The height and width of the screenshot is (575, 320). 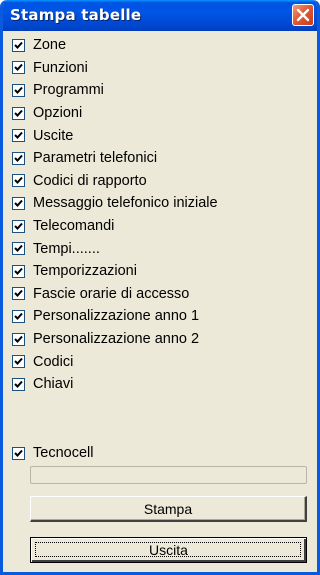 What do you see at coordinates (85, 271) in the screenshot?
I see `checkbox-label: Temporizzazioni` at bounding box center [85, 271].